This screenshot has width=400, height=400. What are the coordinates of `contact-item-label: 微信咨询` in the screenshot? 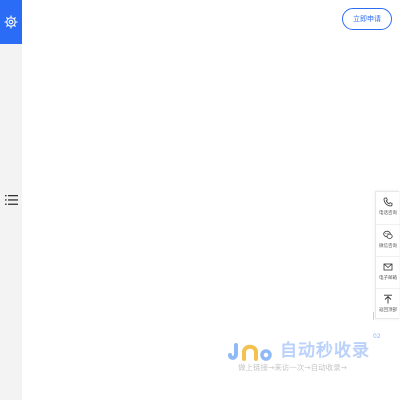 It's located at (388, 246).